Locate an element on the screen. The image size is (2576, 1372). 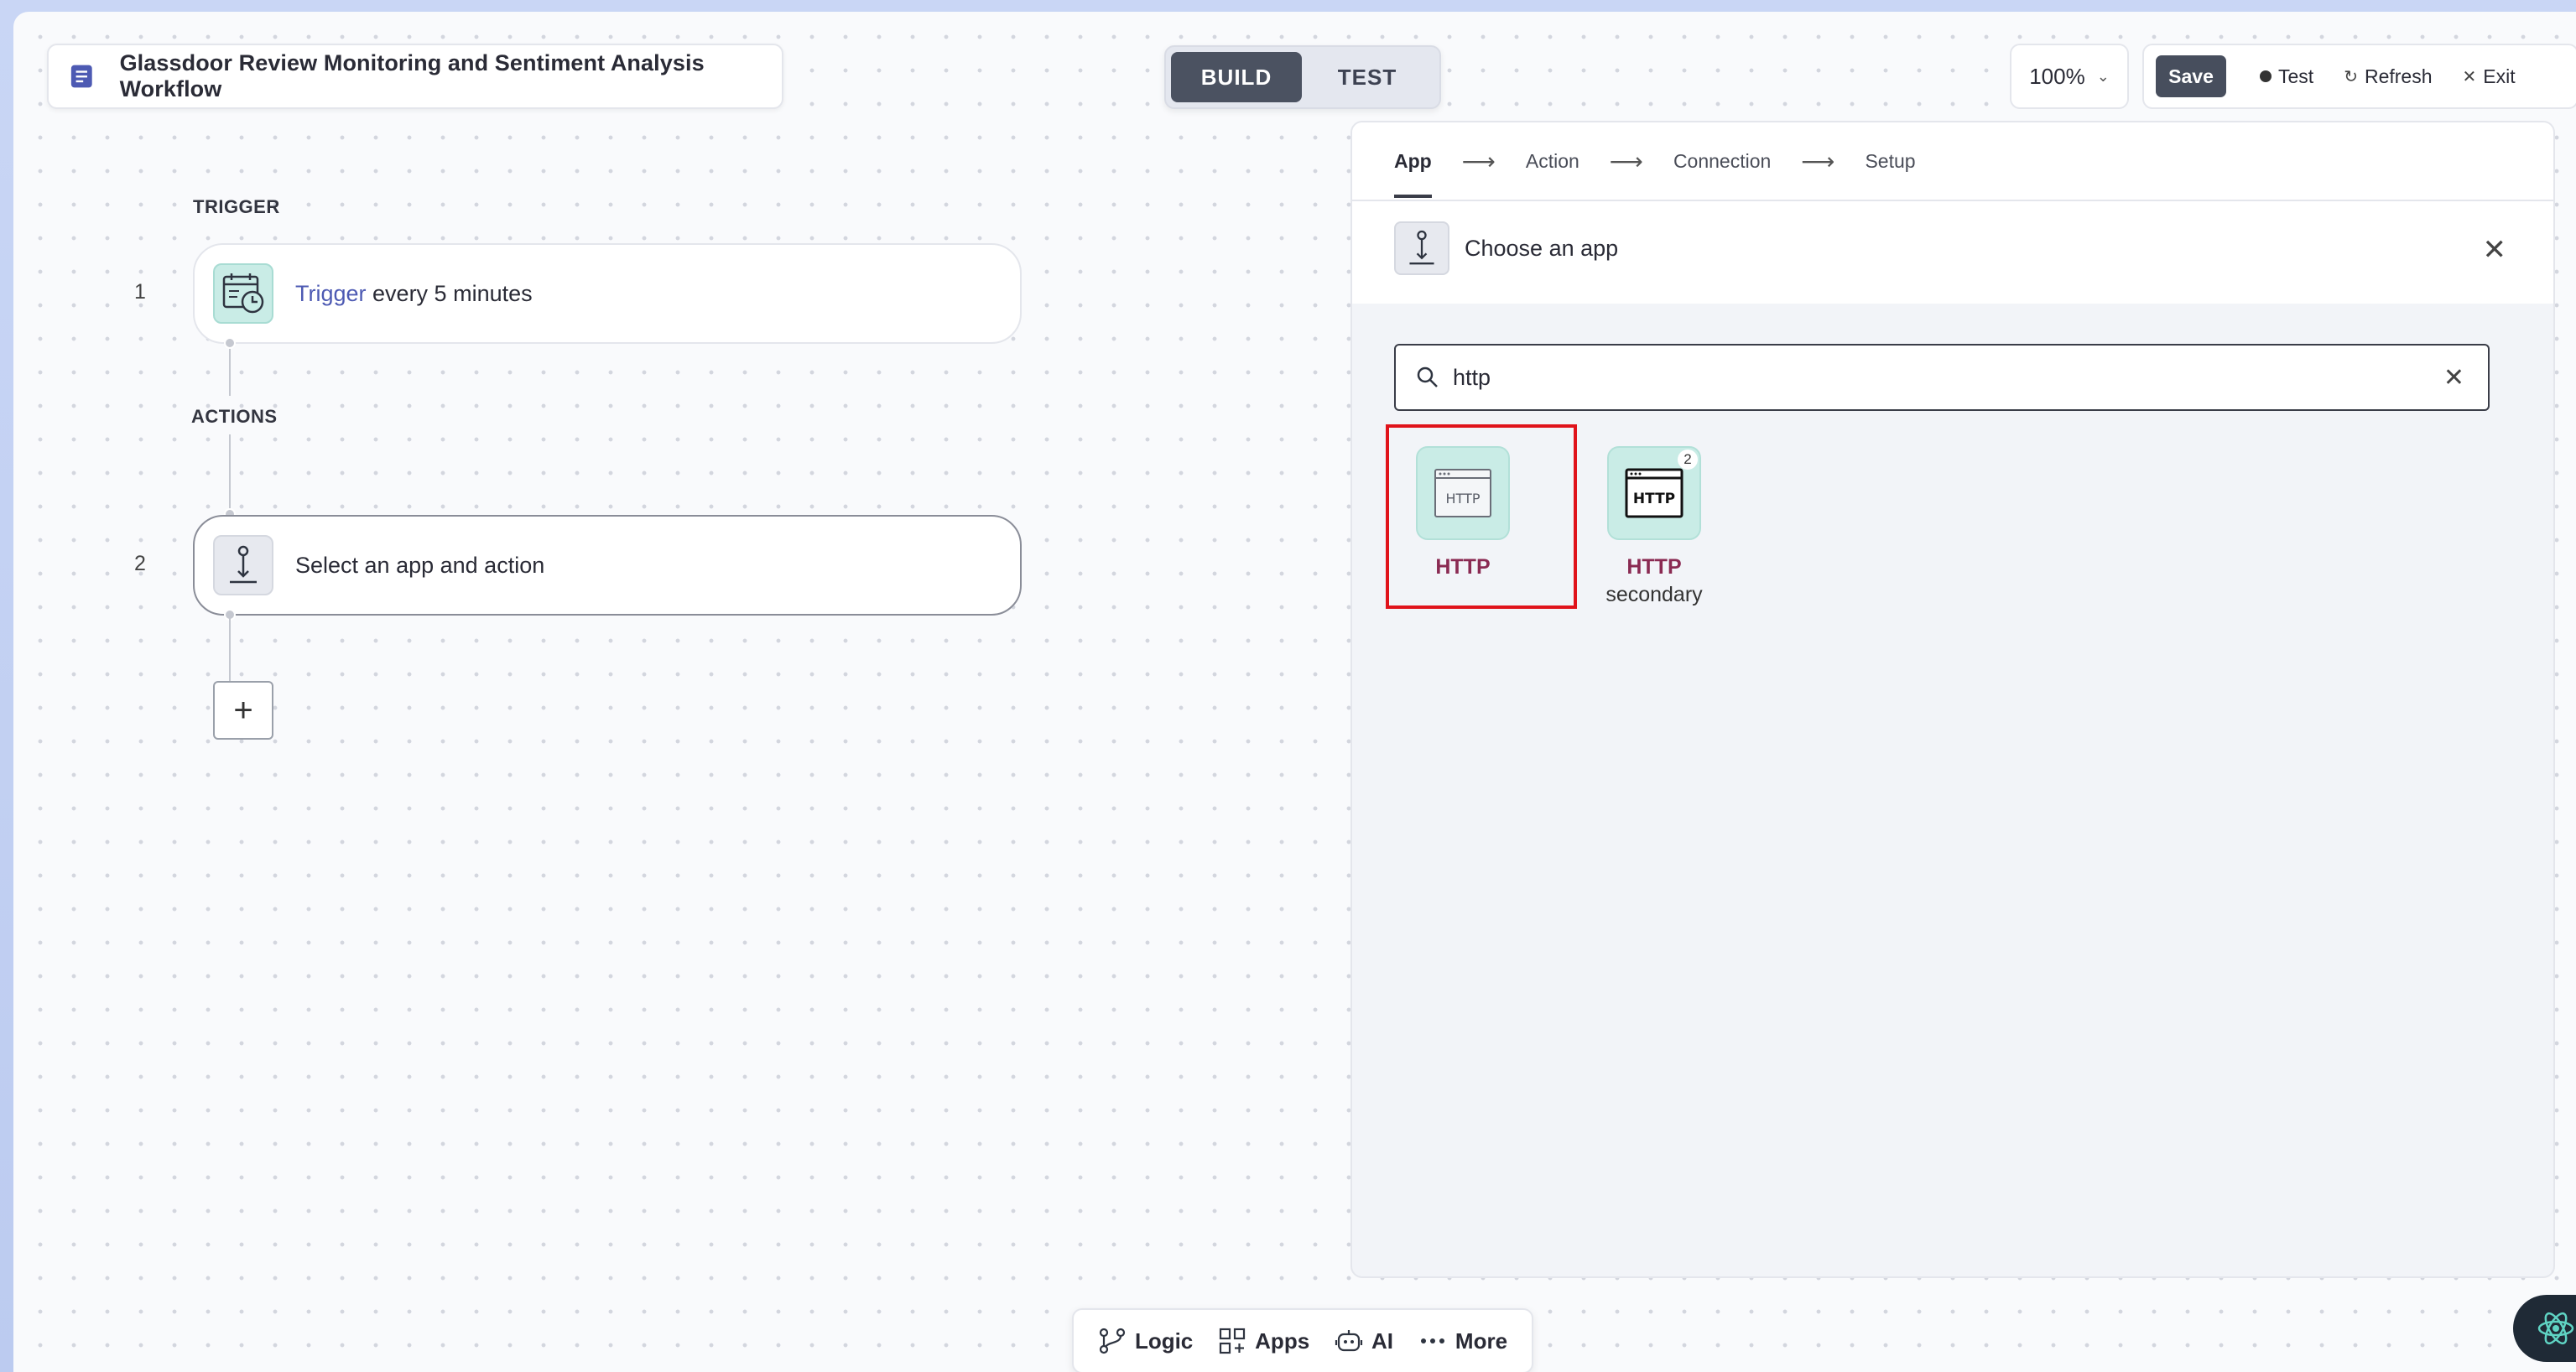
nav-action: Action is located at coordinates (1552, 161).